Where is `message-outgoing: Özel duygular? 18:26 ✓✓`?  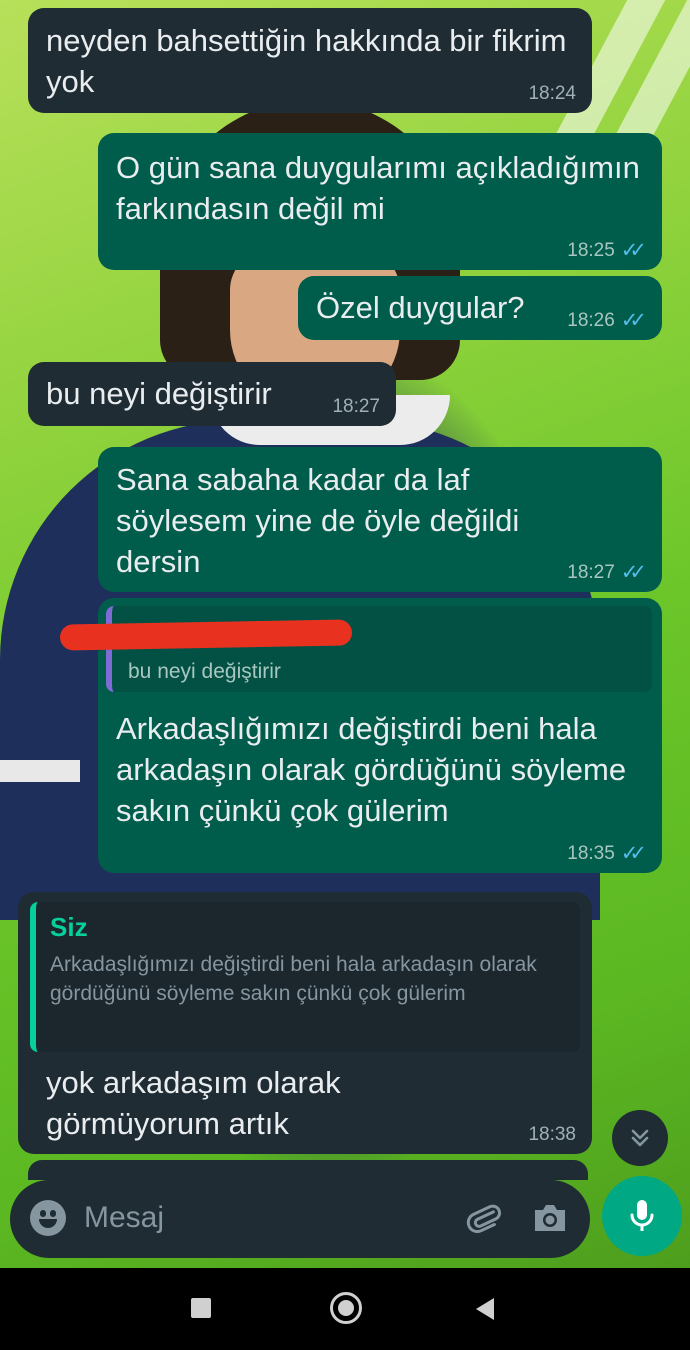 message-outgoing: Özel duygular? 18:26 ✓✓ is located at coordinates (480, 308).